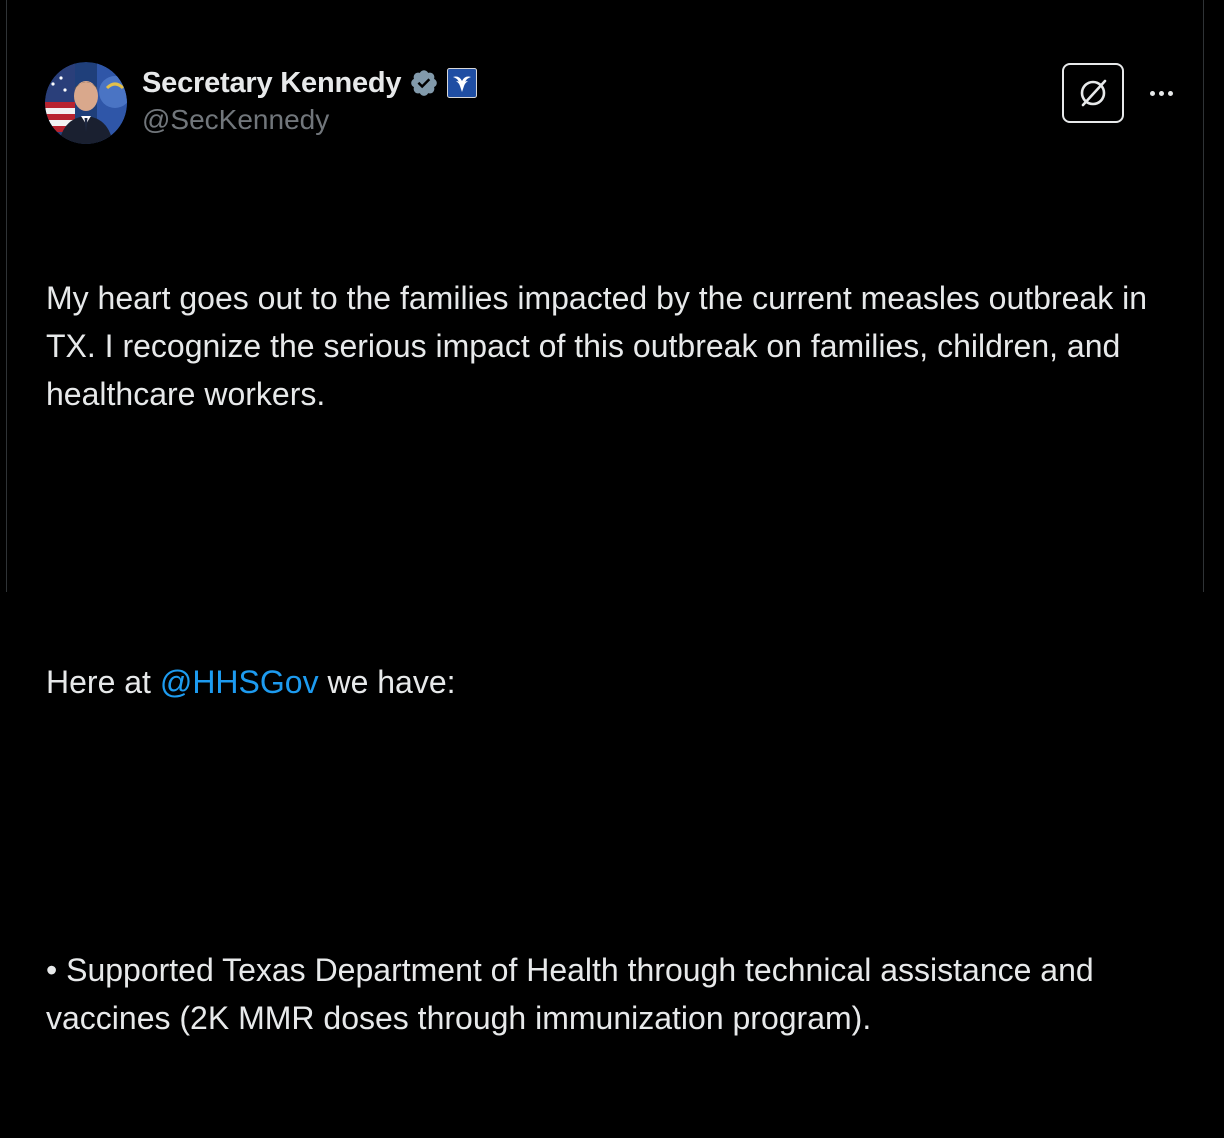  I want to click on verified-badge-icon, so click(424, 83).